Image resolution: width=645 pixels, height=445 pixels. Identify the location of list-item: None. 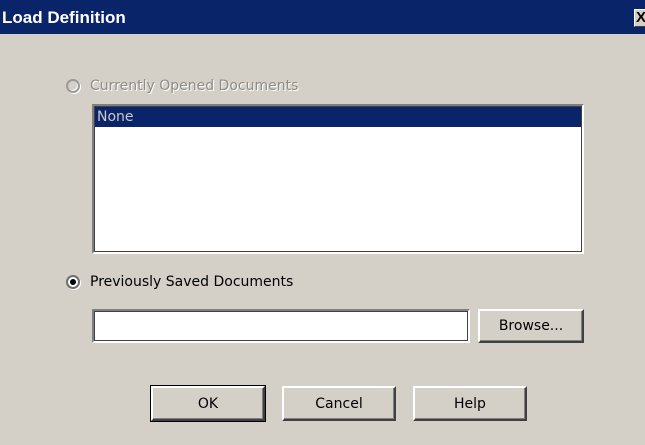
(338, 117).